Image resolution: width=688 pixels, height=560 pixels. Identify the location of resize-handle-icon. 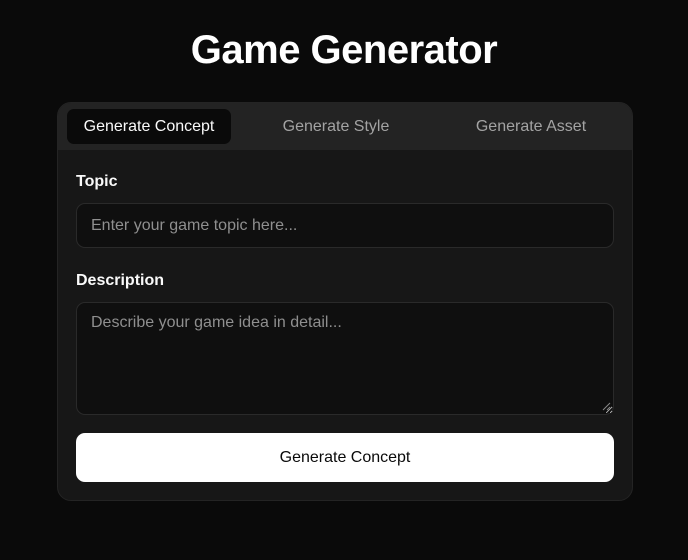
(606, 406).